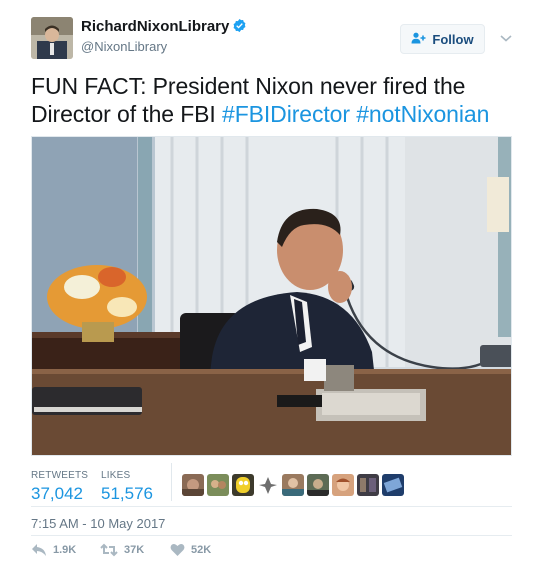  What do you see at coordinates (60, 475) in the screenshot?
I see `retweets-label: RETWEETS` at bounding box center [60, 475].